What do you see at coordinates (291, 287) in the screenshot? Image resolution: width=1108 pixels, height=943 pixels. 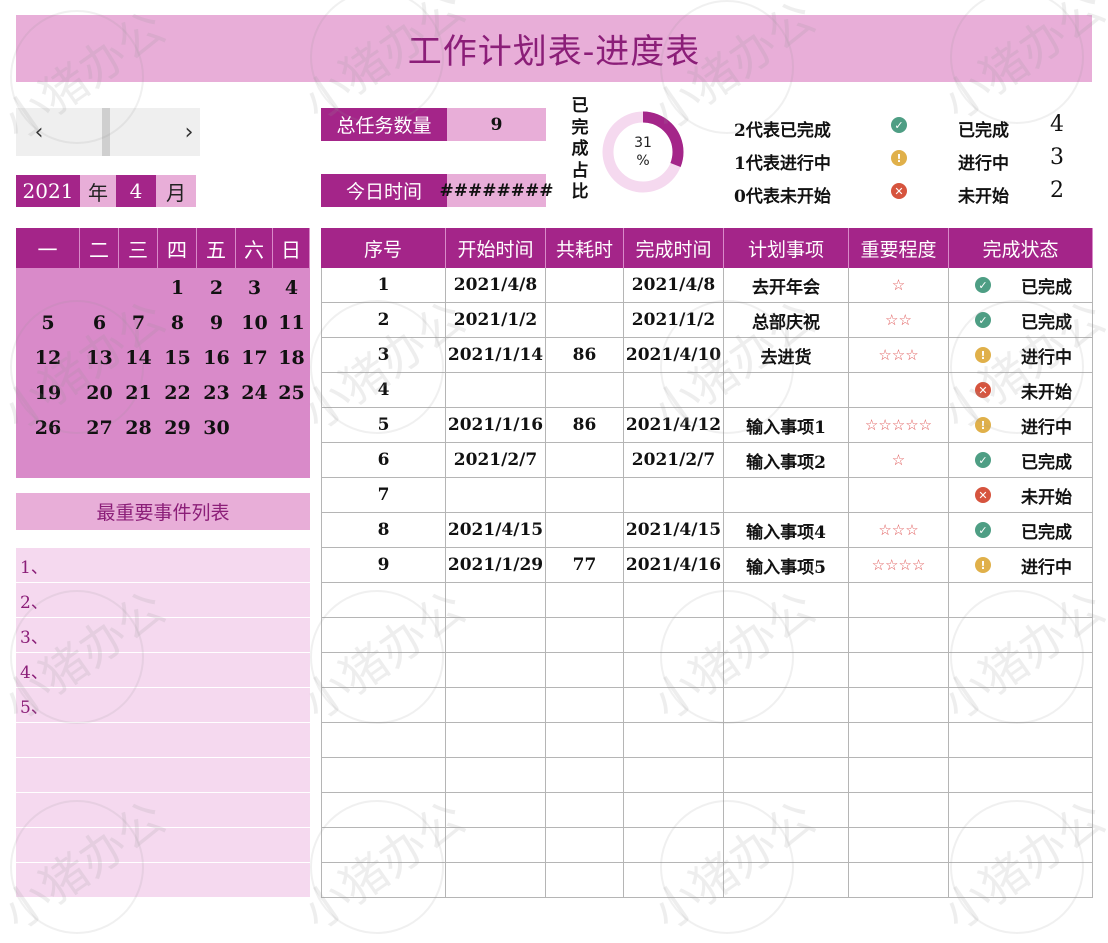 I see `calendar-day: 4` at bounding box center [291, 287].